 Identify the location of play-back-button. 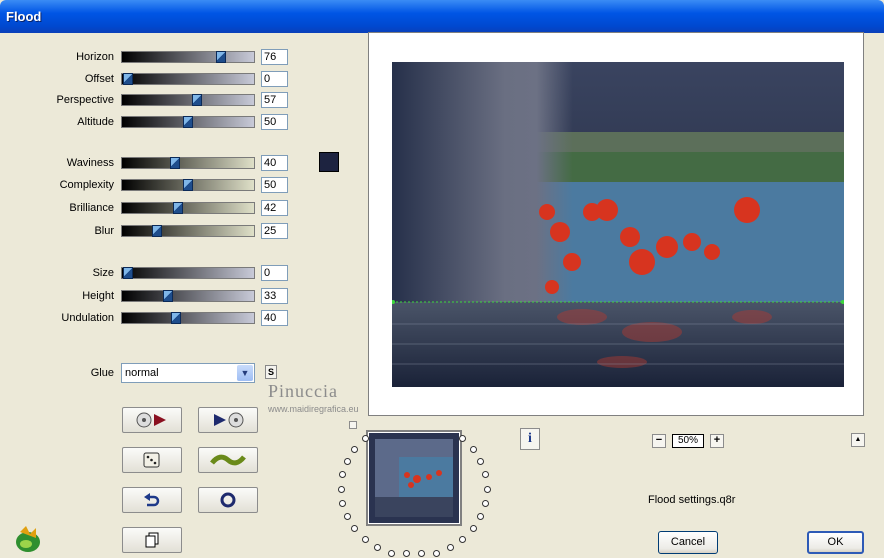
(152, 420).